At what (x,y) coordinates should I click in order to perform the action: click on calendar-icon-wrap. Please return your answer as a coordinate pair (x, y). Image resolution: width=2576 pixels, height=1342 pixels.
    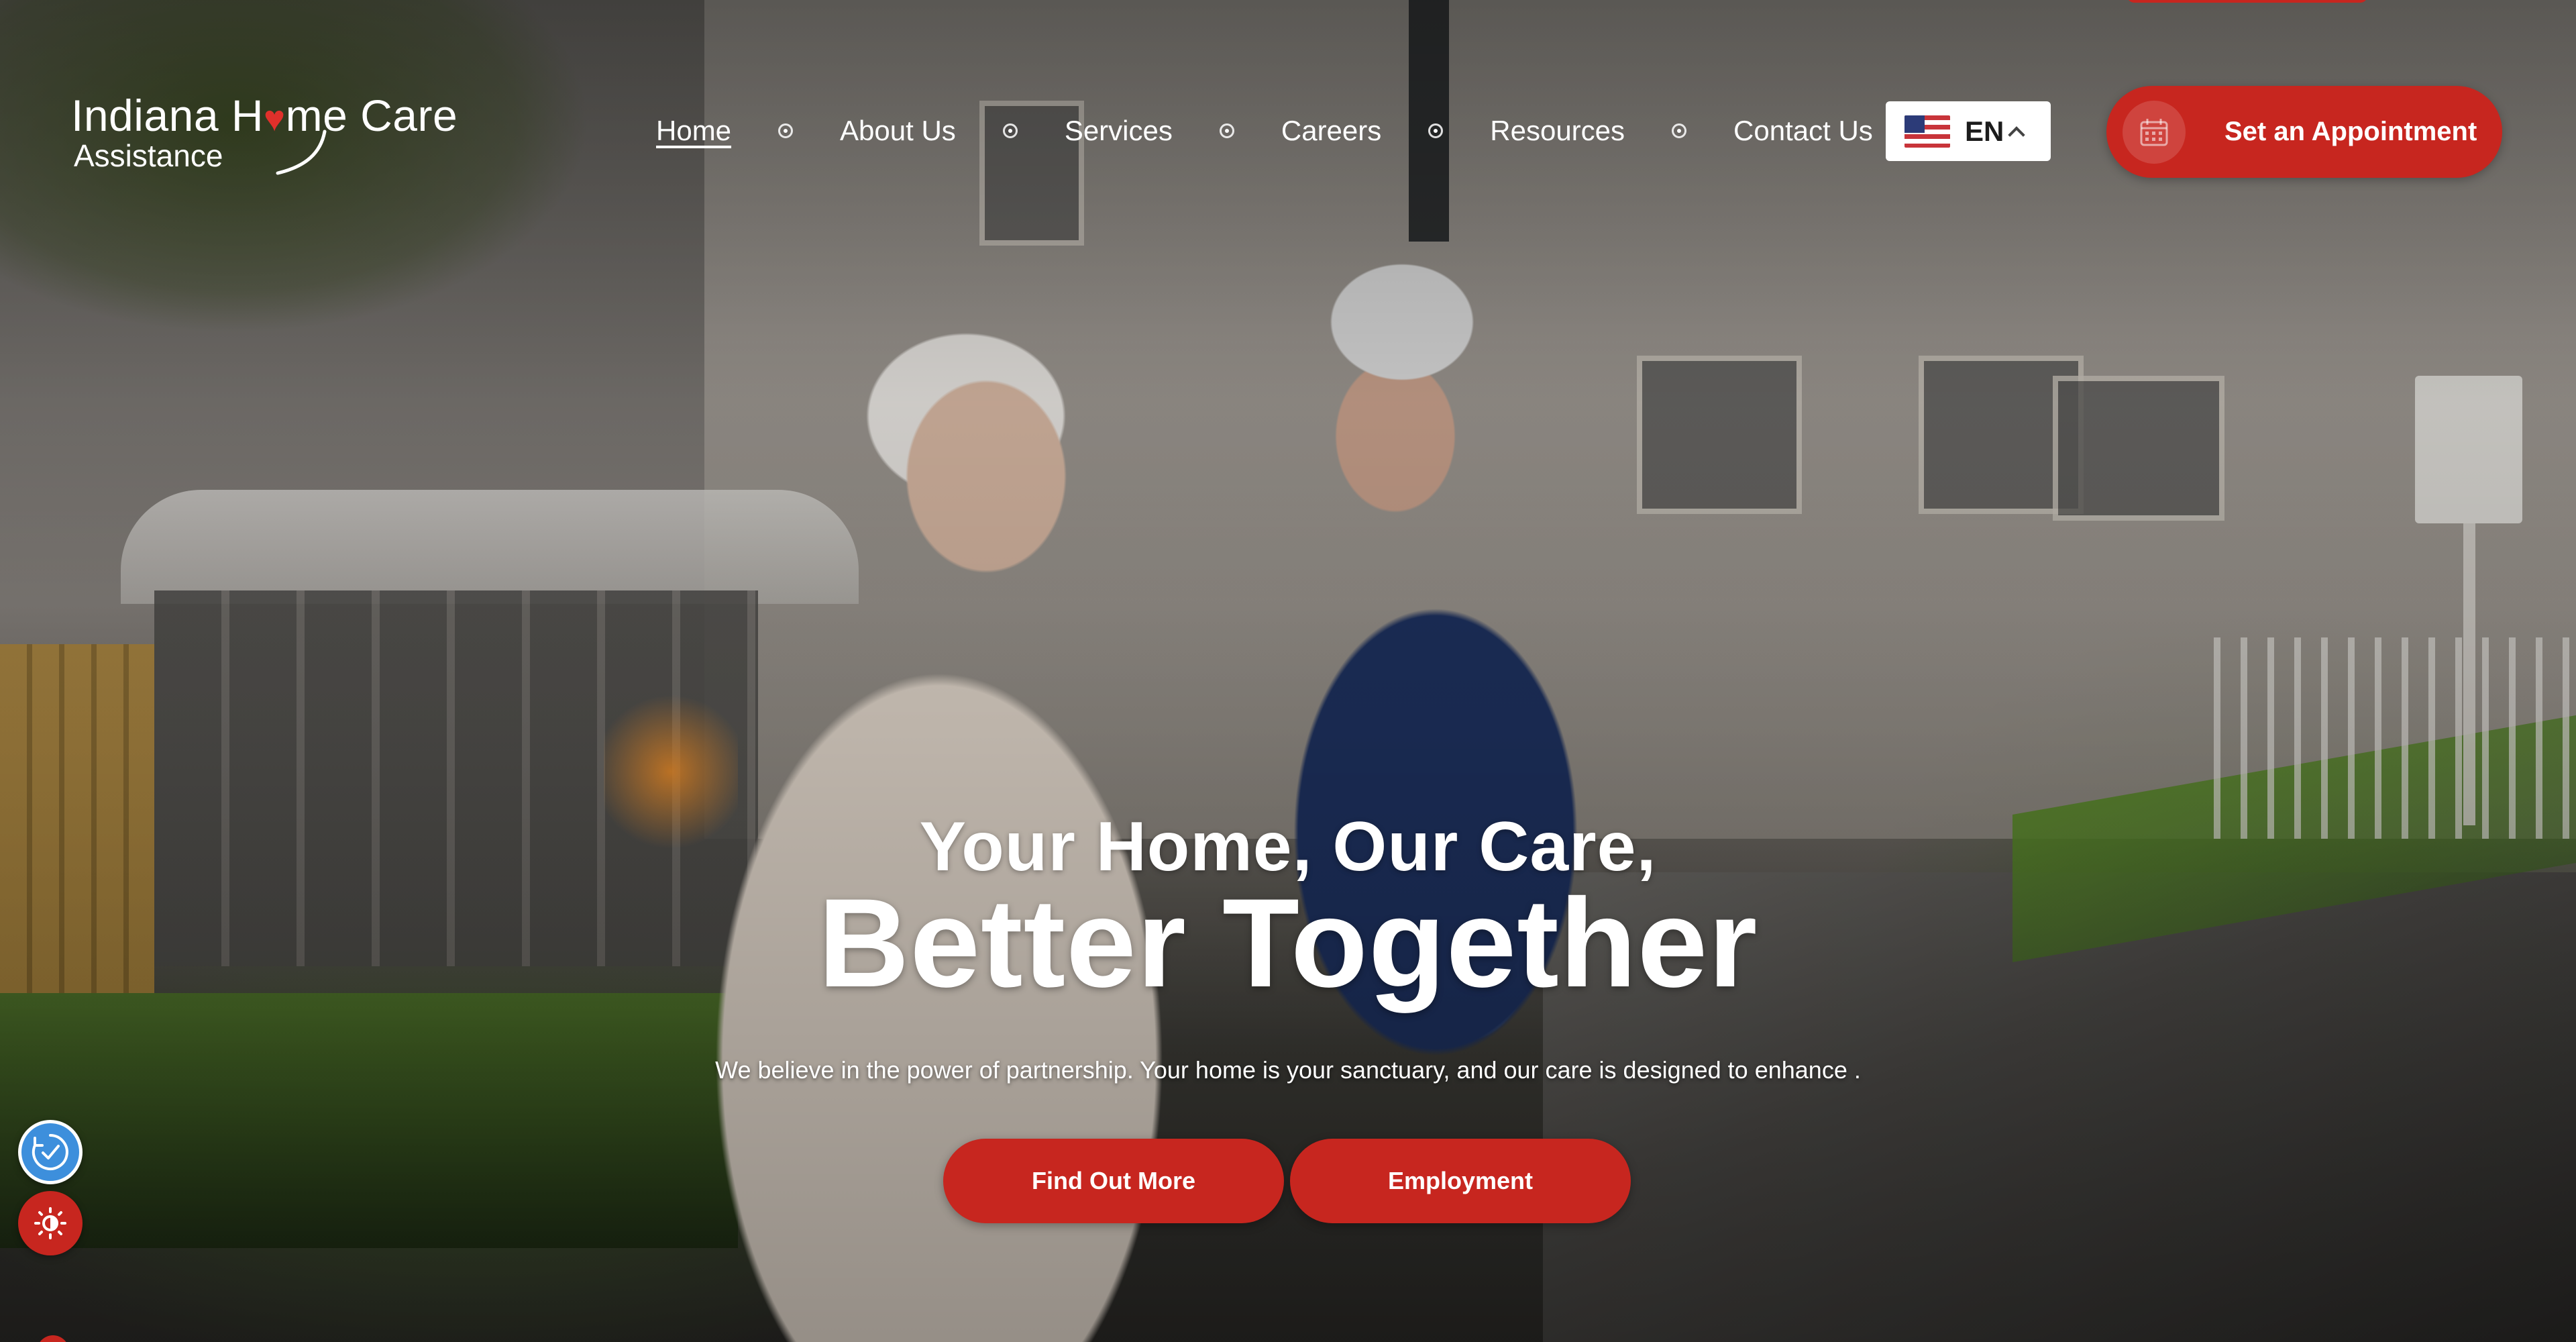
    Looking at the image, I should click on (2154, 132).